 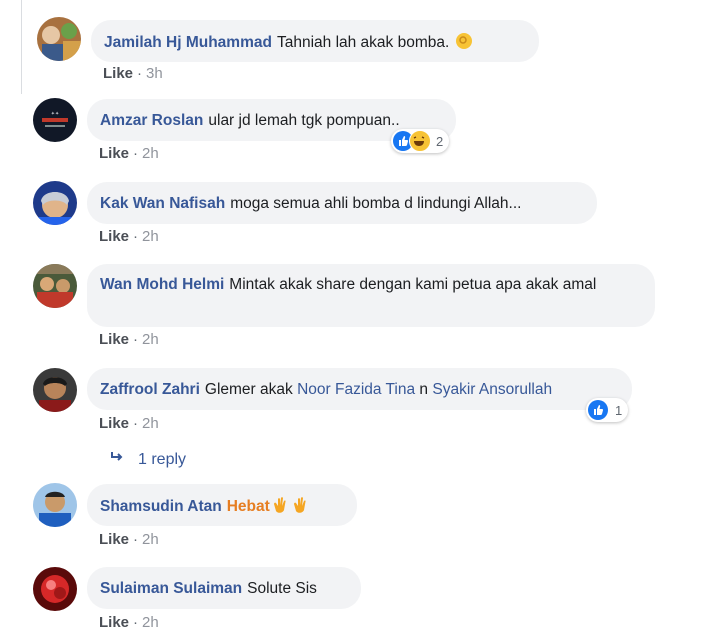 What do you see at coordinates (162, 203) in the screenshot?
I see `comment-author: Kak Wan Nafisah` at bounding box center [162, 203].